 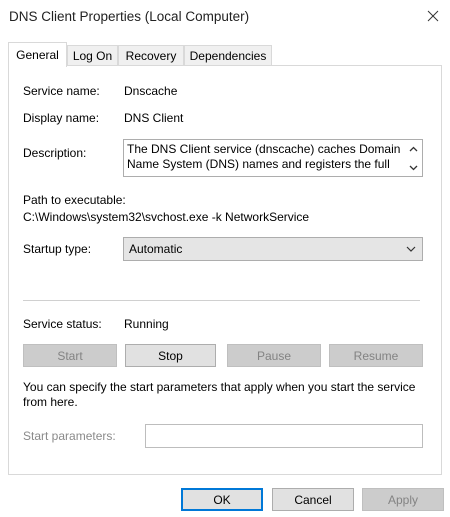 I want to click on close-icon, so click(x=433, y=16).